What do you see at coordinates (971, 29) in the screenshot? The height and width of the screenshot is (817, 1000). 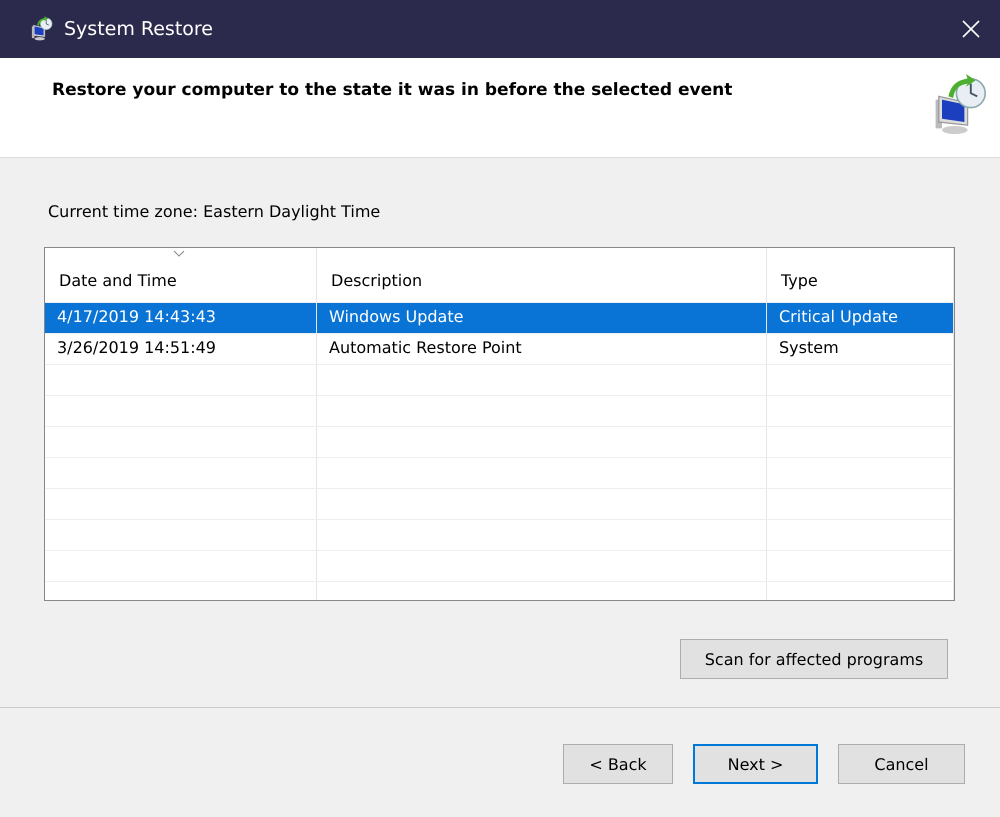 I see `close-icon` at bounding box center [971, 29].